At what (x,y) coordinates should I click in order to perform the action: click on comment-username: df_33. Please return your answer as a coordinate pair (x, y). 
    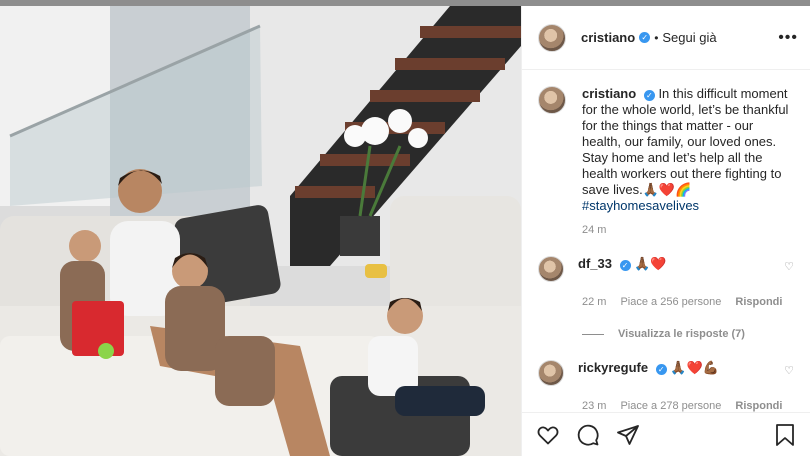
    Looking at the image, I should click on (595, 263).